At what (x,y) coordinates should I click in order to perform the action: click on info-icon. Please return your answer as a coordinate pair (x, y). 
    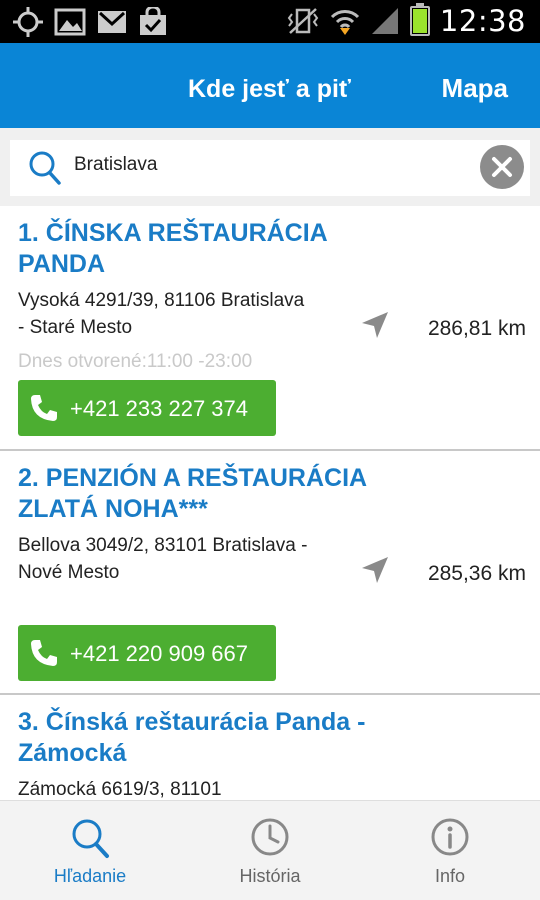
    Looking at the image, I should click on (450, 837).